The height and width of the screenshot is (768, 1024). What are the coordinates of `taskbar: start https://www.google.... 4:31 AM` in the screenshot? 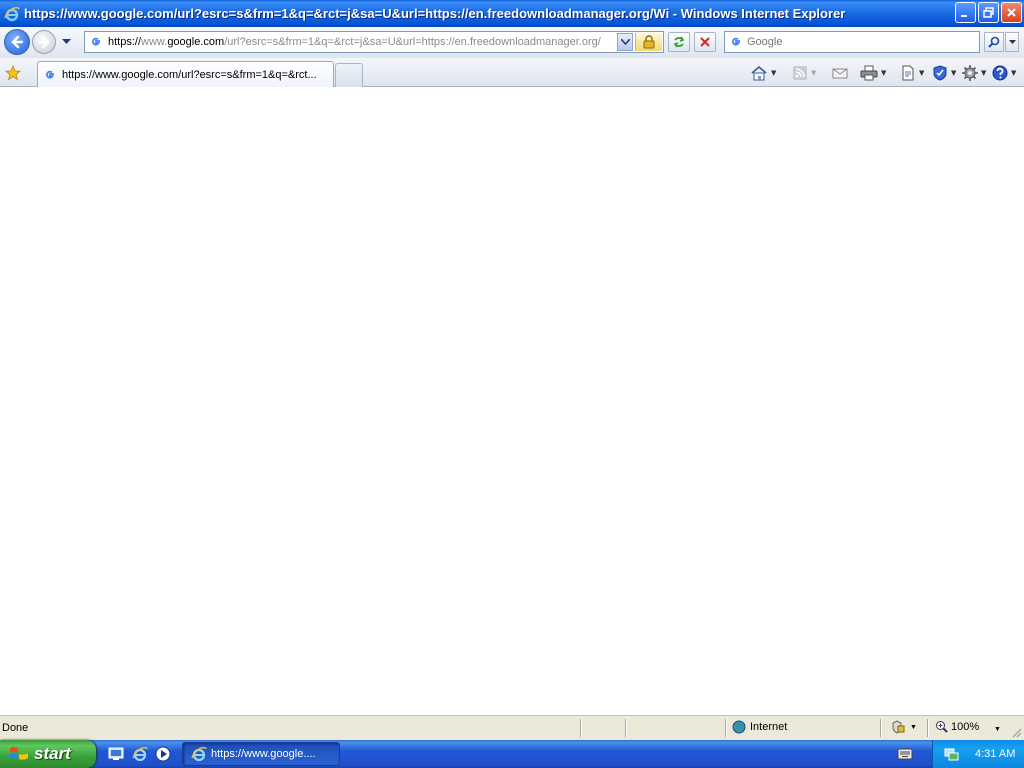 It's located at (512, 754).